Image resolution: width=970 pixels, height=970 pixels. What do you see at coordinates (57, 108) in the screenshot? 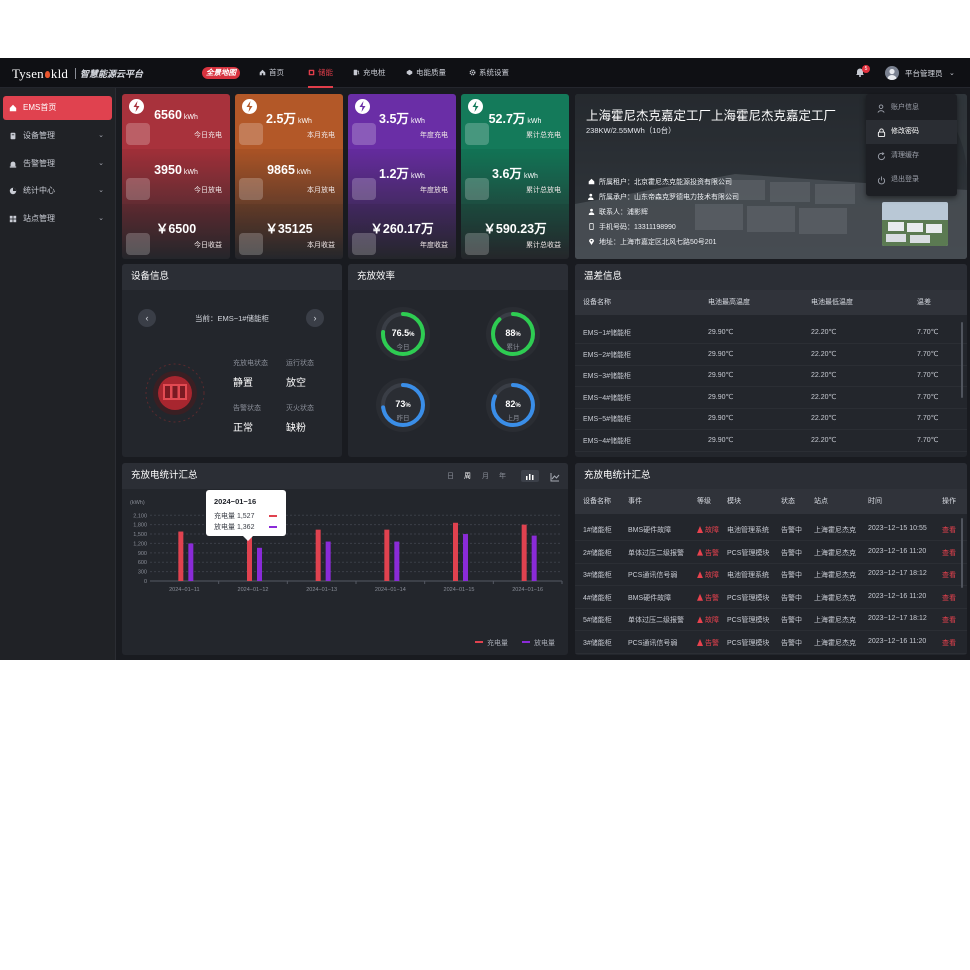
I see `sidebar-item-ems-home: EMS首页` at bounding box center [57, 108].